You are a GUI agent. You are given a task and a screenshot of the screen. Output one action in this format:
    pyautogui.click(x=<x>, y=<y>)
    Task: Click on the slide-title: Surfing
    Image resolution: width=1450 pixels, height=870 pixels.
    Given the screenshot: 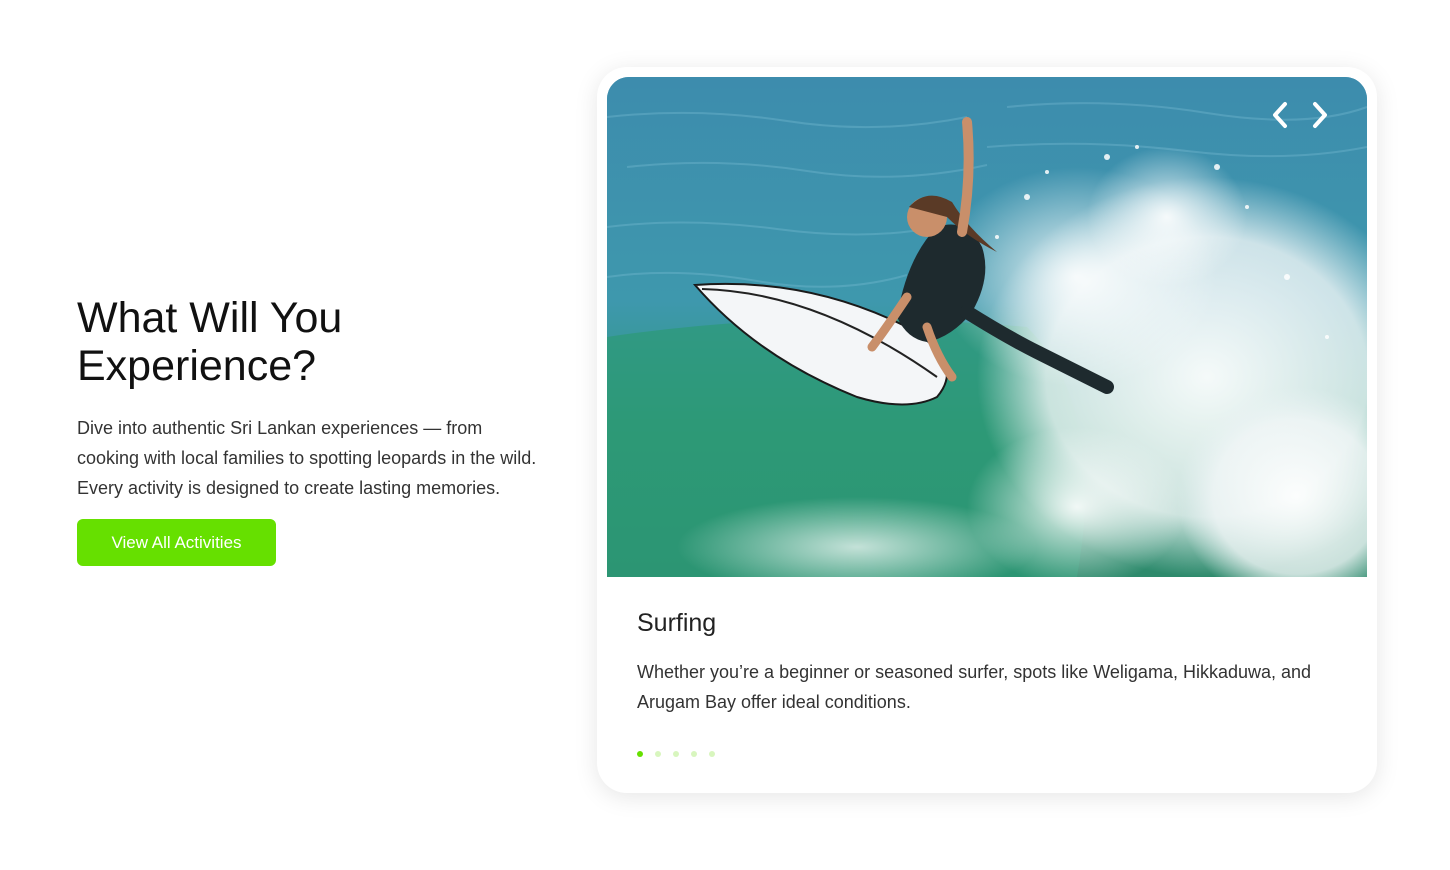 What is the action you would take?
    pyautogui.click(x=677, y=623)
    